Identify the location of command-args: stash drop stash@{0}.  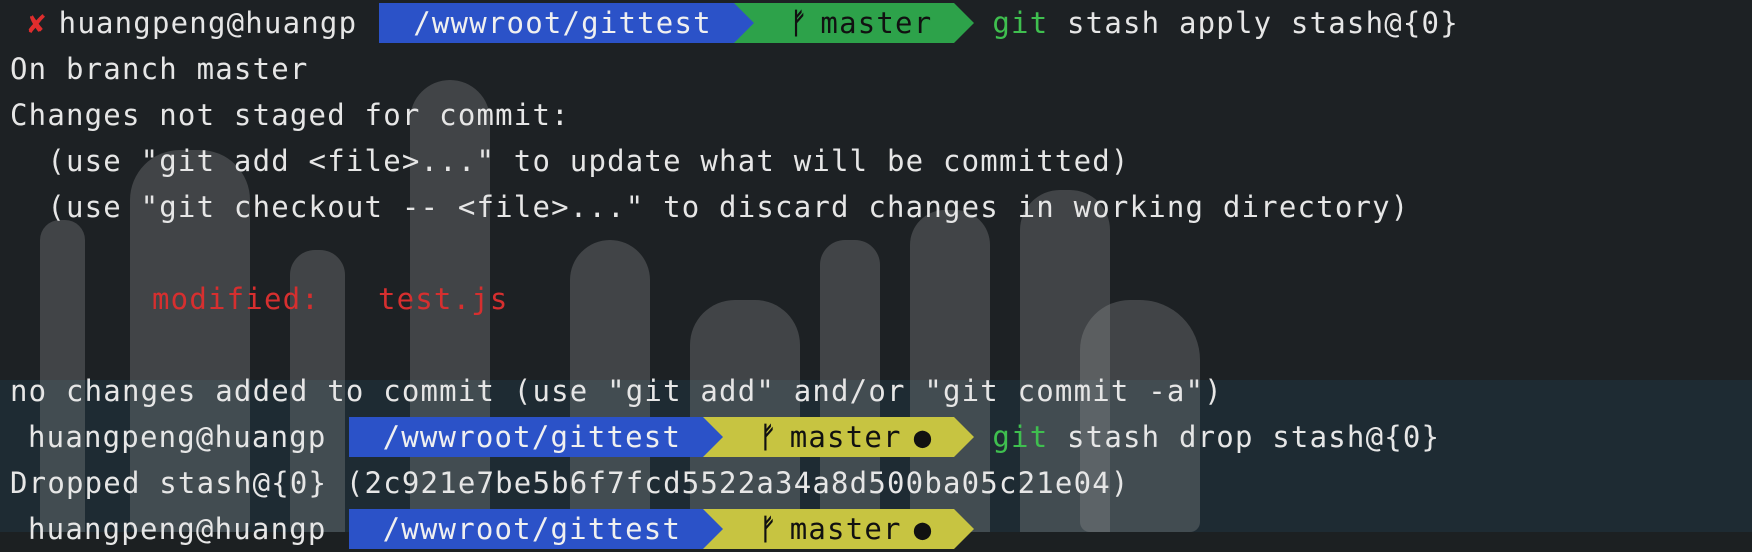
(1244, 437).